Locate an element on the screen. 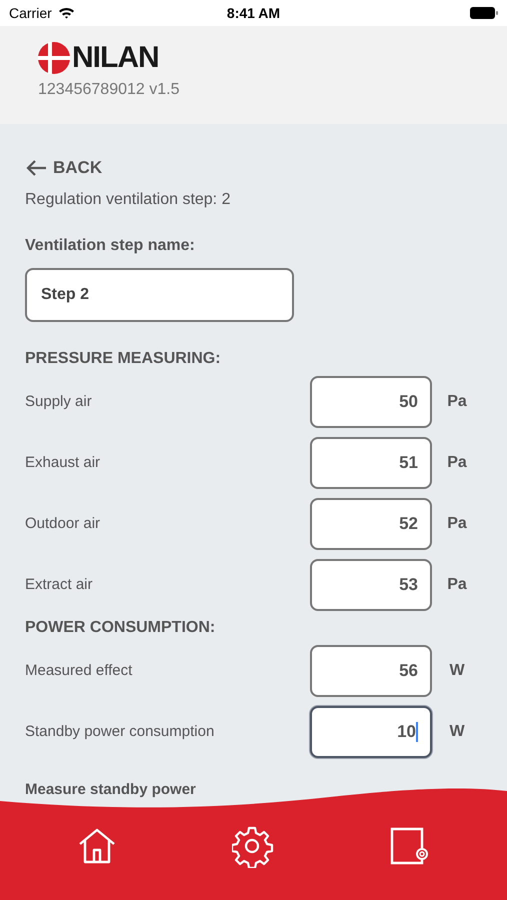 The height and width of the screenshot is (900, 507). step-name-field: Step 2 is located at coordinates (159, 295).